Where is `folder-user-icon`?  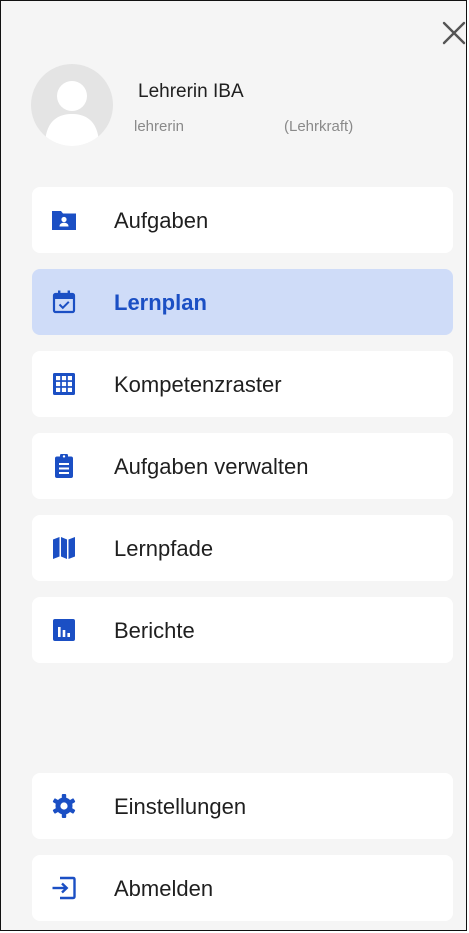 folder-user-icon is located at coordinates (64, 220).